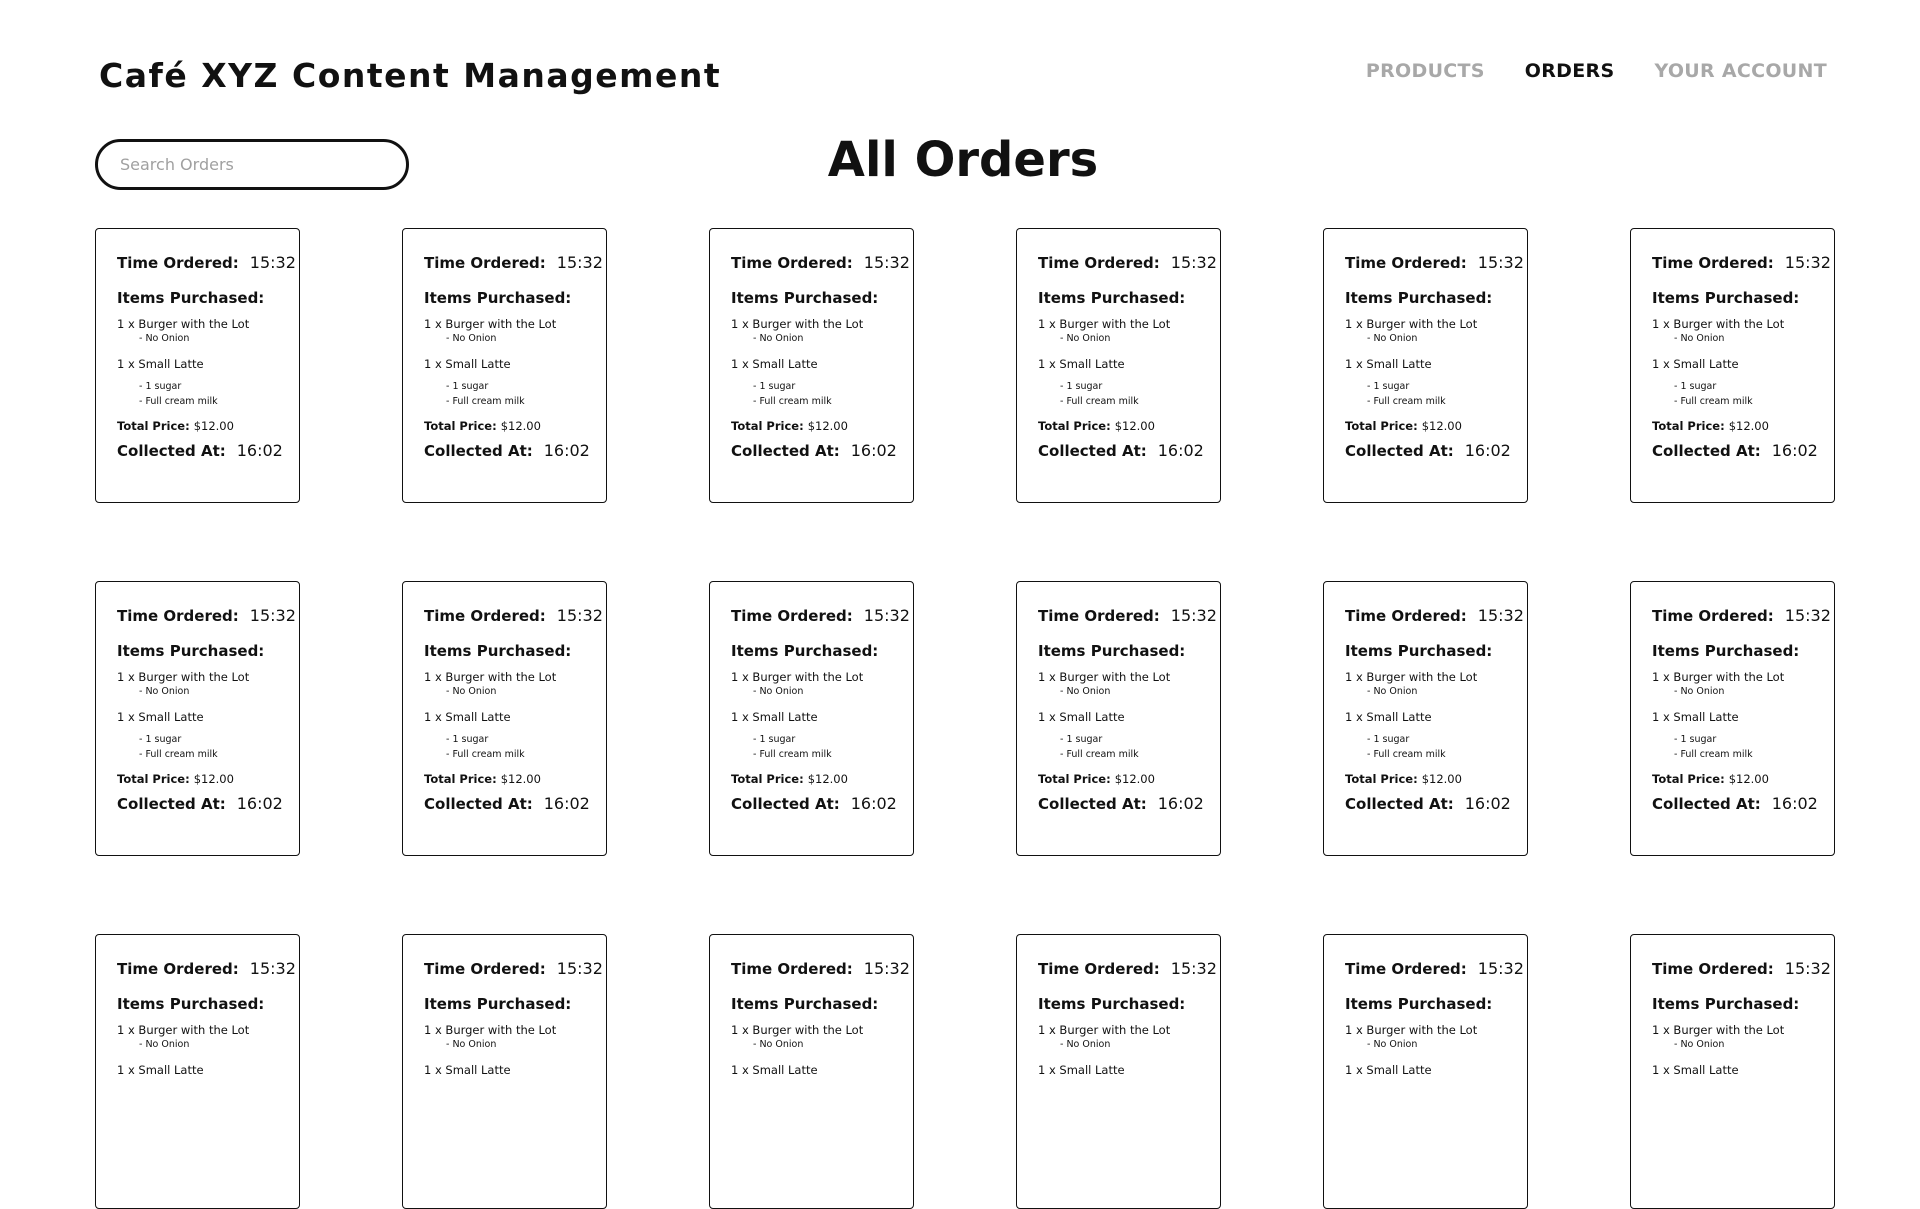 The image size is (1920, 1209). What do you see at coordinates (963, 160) in the screenshot?
I see `page-heading: All Orders` at bounding box center [963, 160].